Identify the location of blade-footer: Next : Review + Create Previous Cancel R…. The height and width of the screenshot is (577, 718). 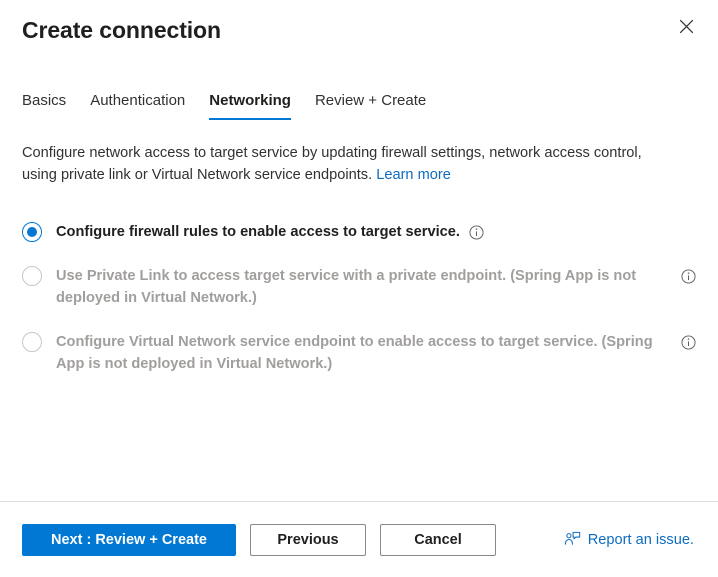
(359, 539).